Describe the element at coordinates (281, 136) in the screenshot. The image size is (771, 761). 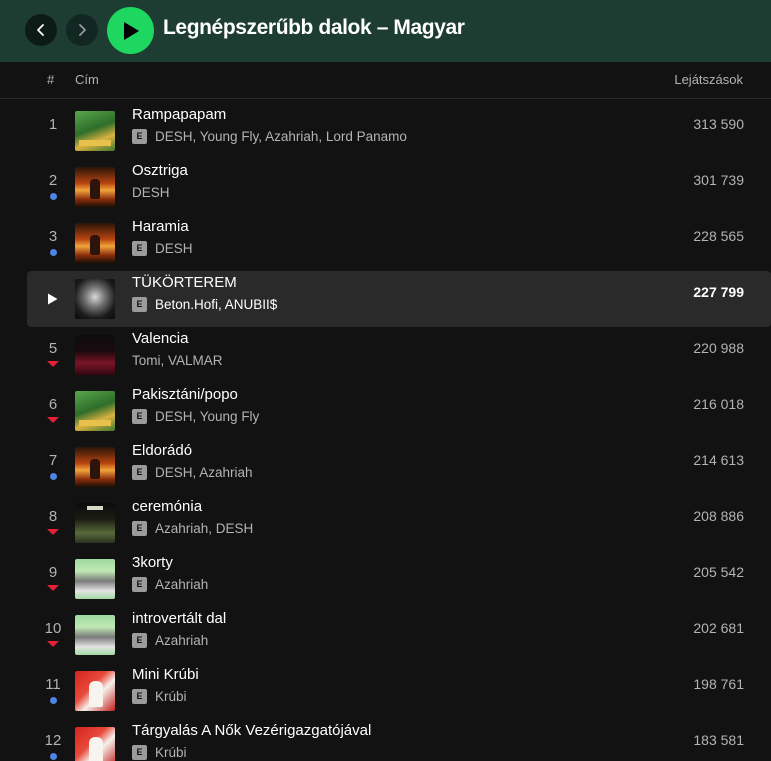
I see `track-artists: DESH, Young Fly, Azahriah, Lord Panamo` at that location.